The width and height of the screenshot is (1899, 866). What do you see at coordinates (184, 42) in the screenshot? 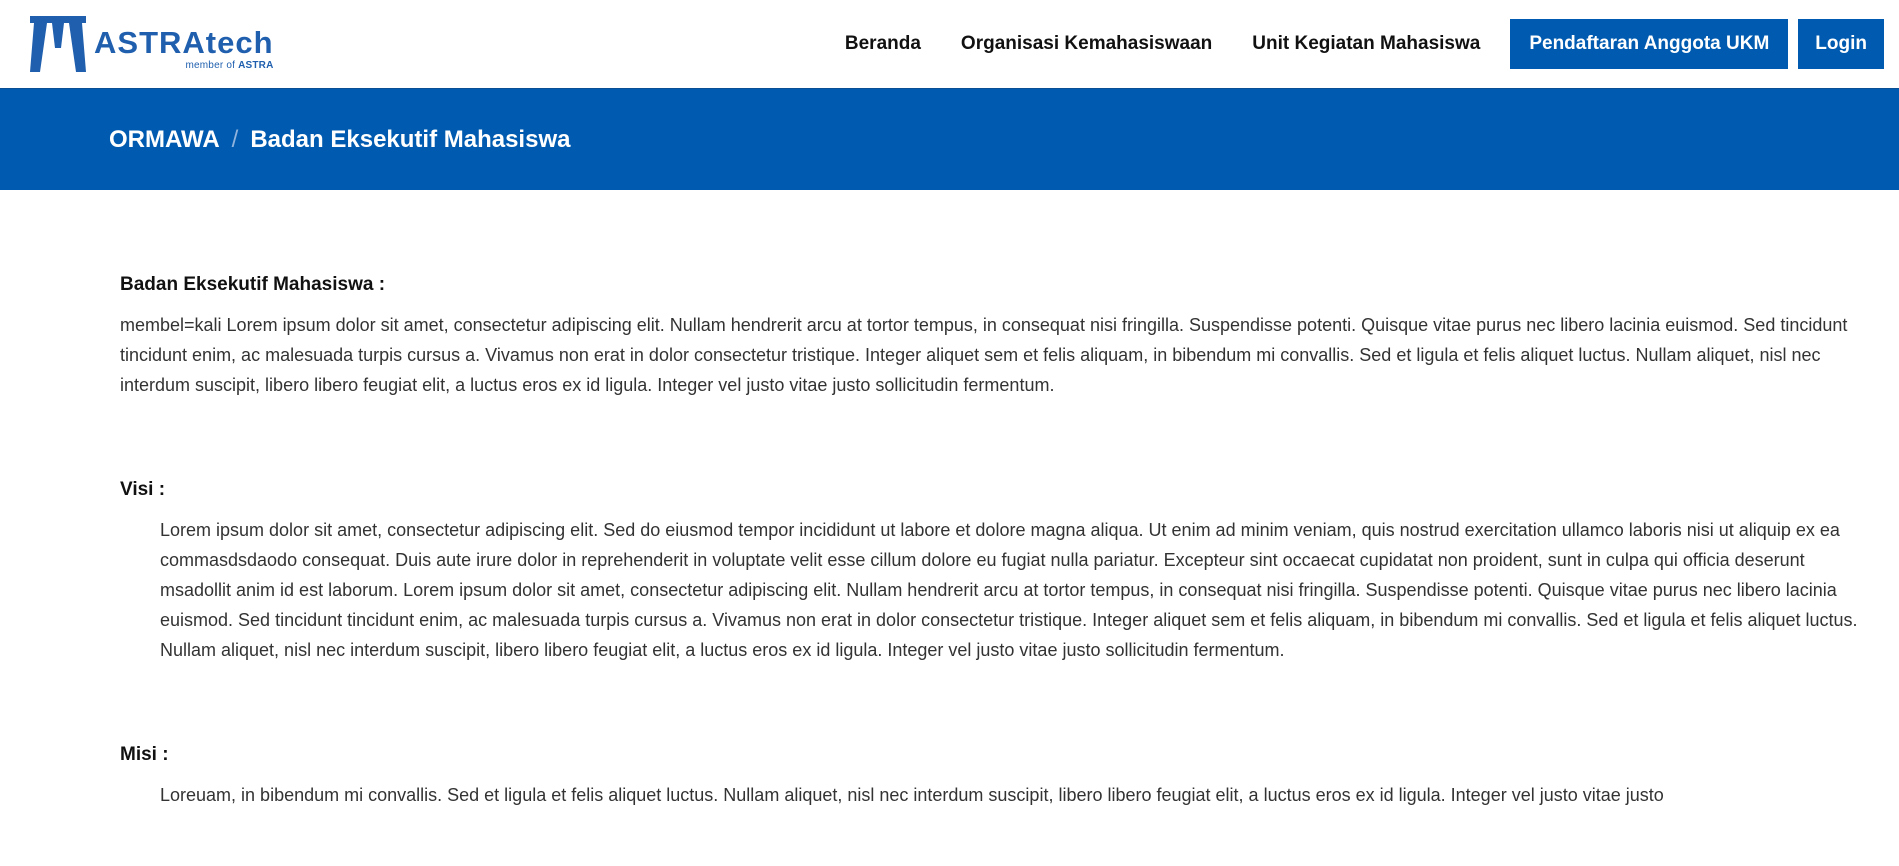
I see `brand-name: ASTRAtech` at bounding box center [184, 42].